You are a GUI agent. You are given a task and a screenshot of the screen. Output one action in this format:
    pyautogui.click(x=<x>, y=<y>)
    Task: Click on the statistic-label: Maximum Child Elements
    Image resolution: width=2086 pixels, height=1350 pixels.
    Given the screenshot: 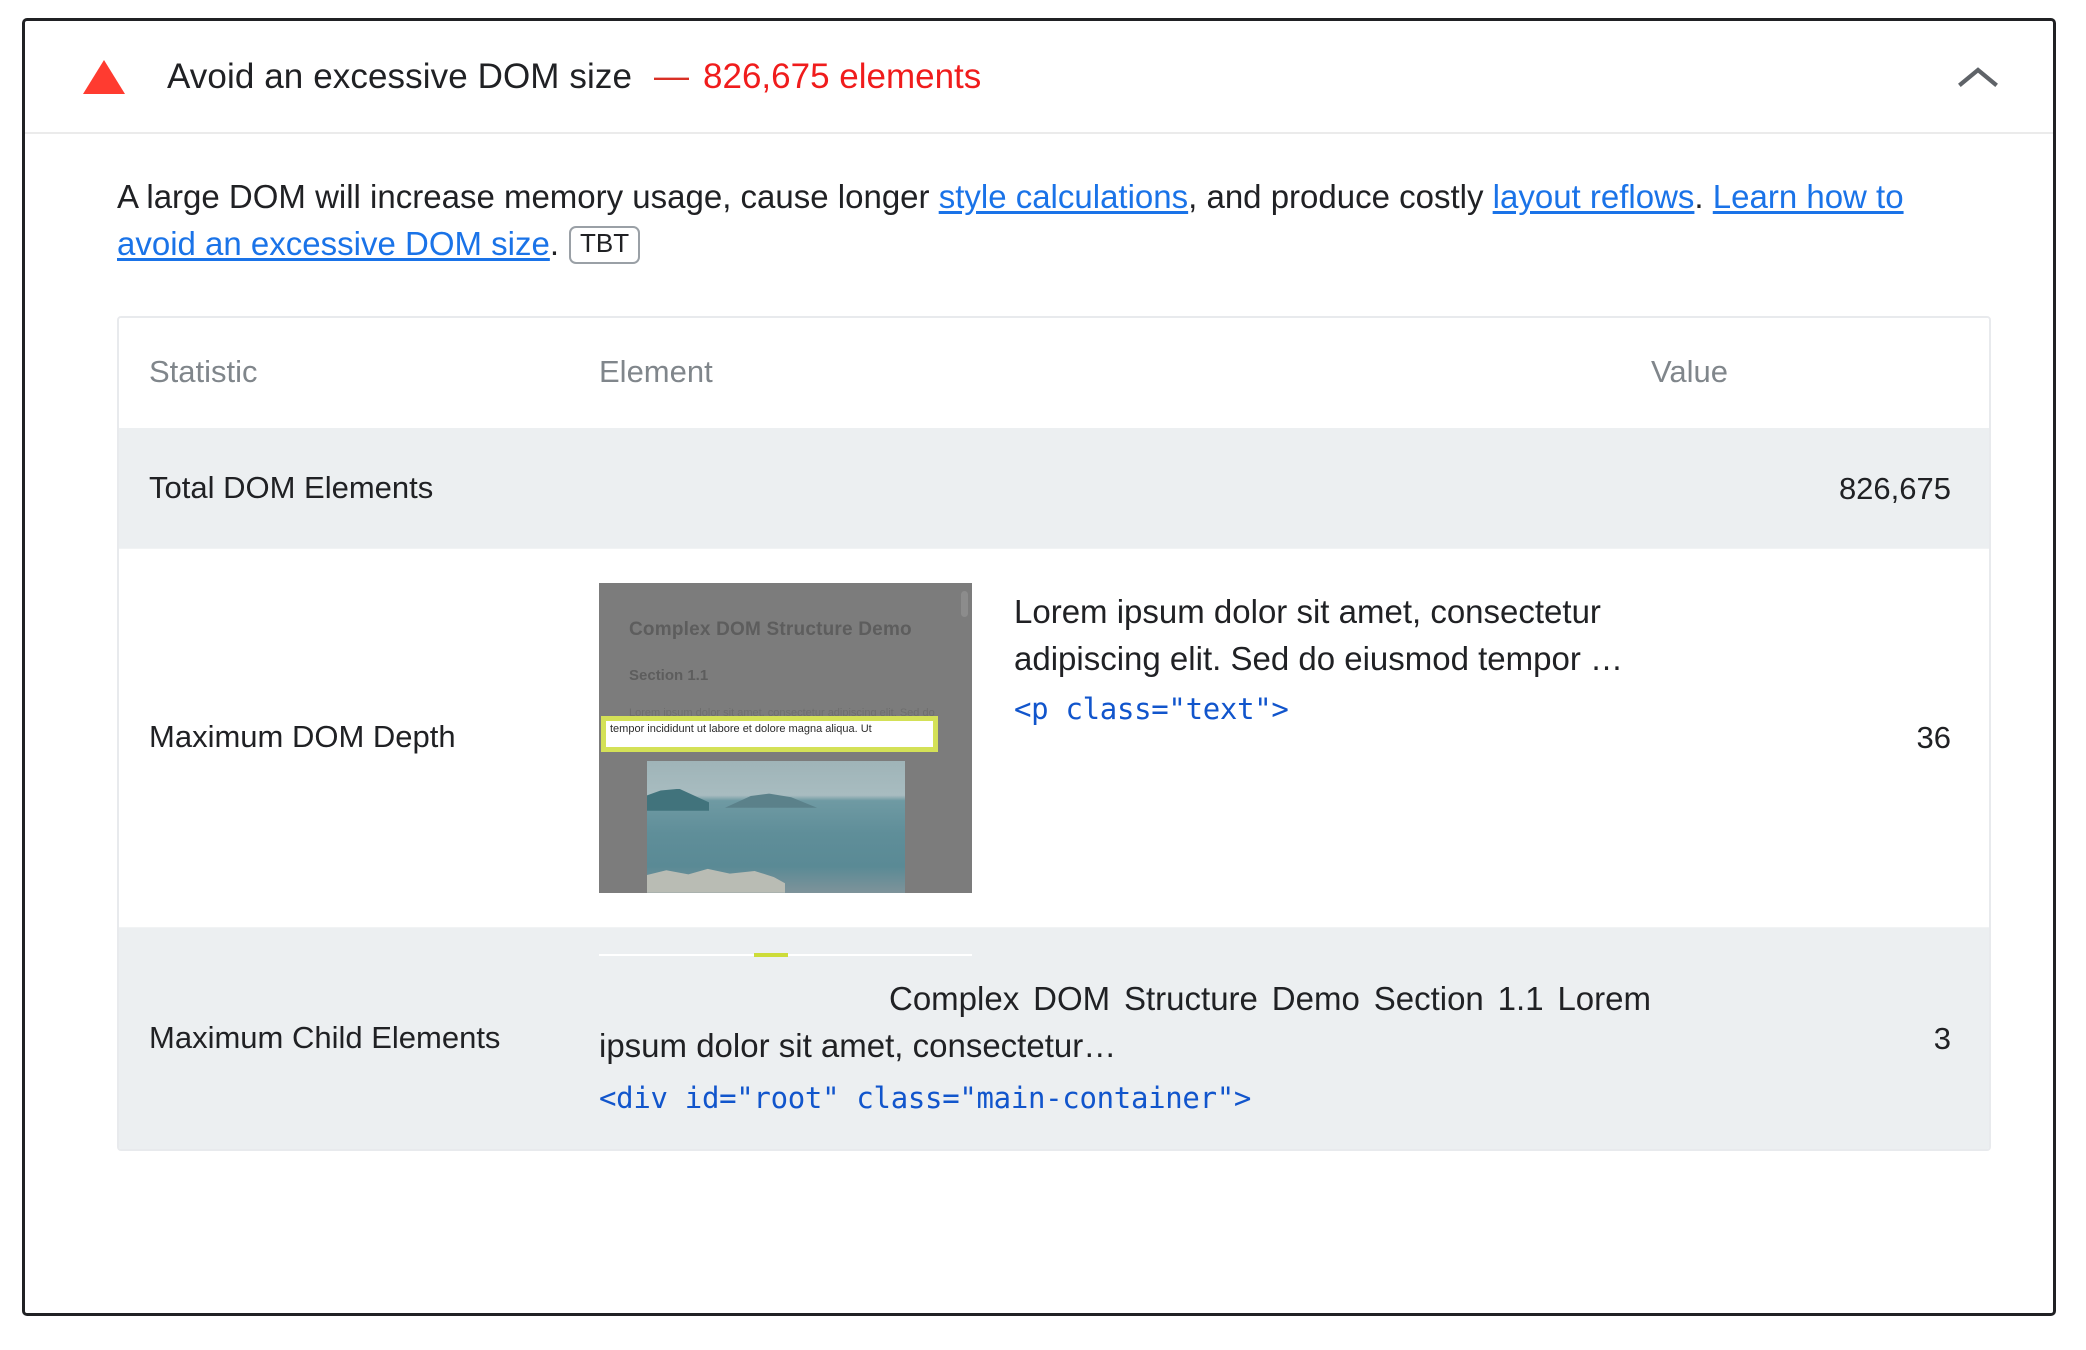 What is the action you would take?
    pyautogui.click(x=325, y=1038)
    